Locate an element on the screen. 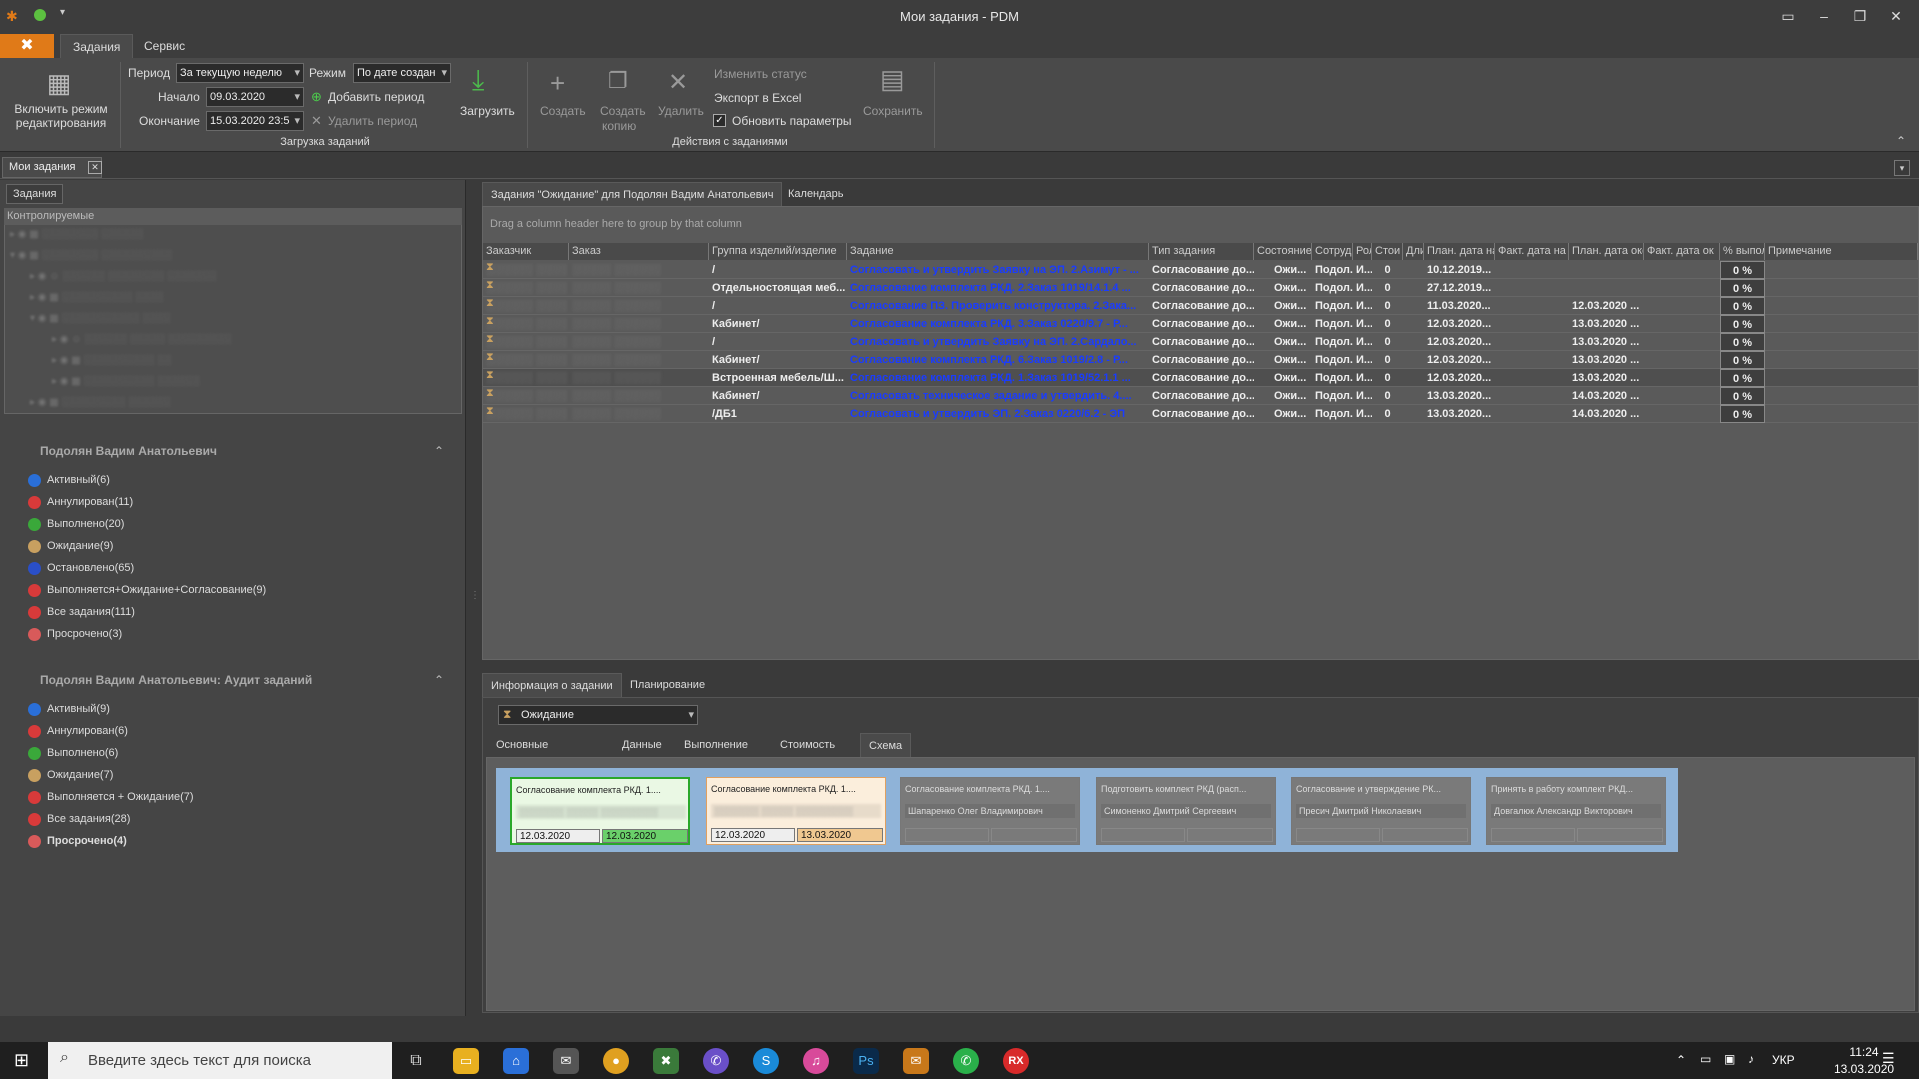  tree-row: ▸ ◉ ▦ ░░░░░░░░░ ░░░░░░ is located at coordinates (250, 407).